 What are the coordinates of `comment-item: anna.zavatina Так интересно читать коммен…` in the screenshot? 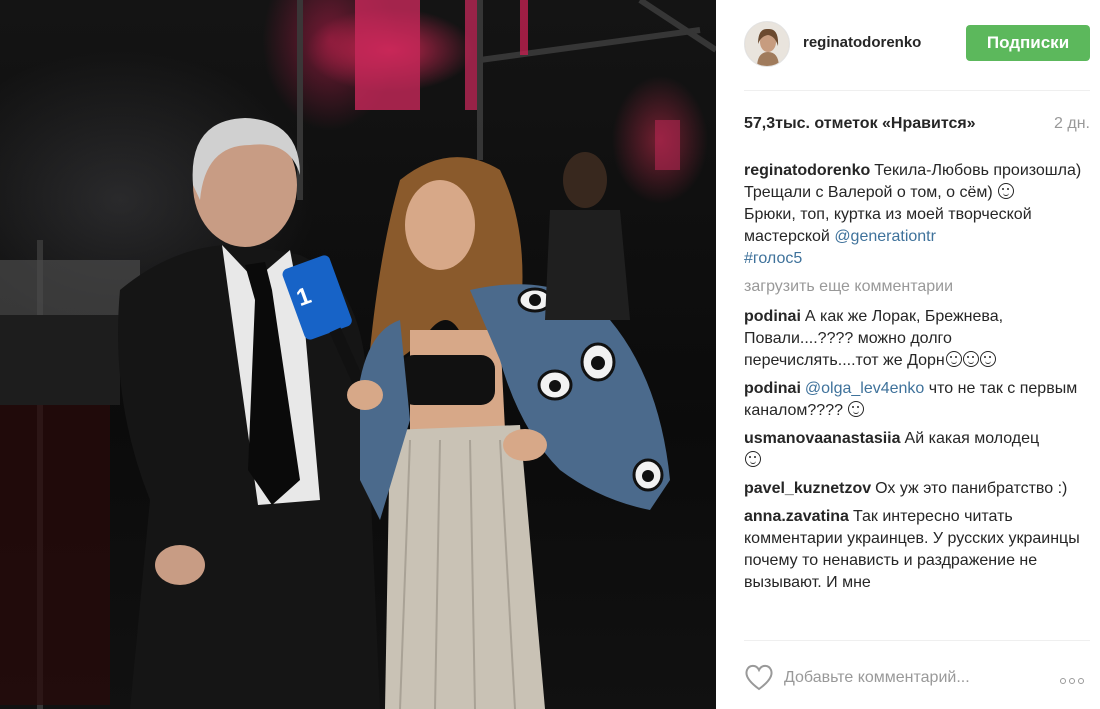 It's located at (917, 550).